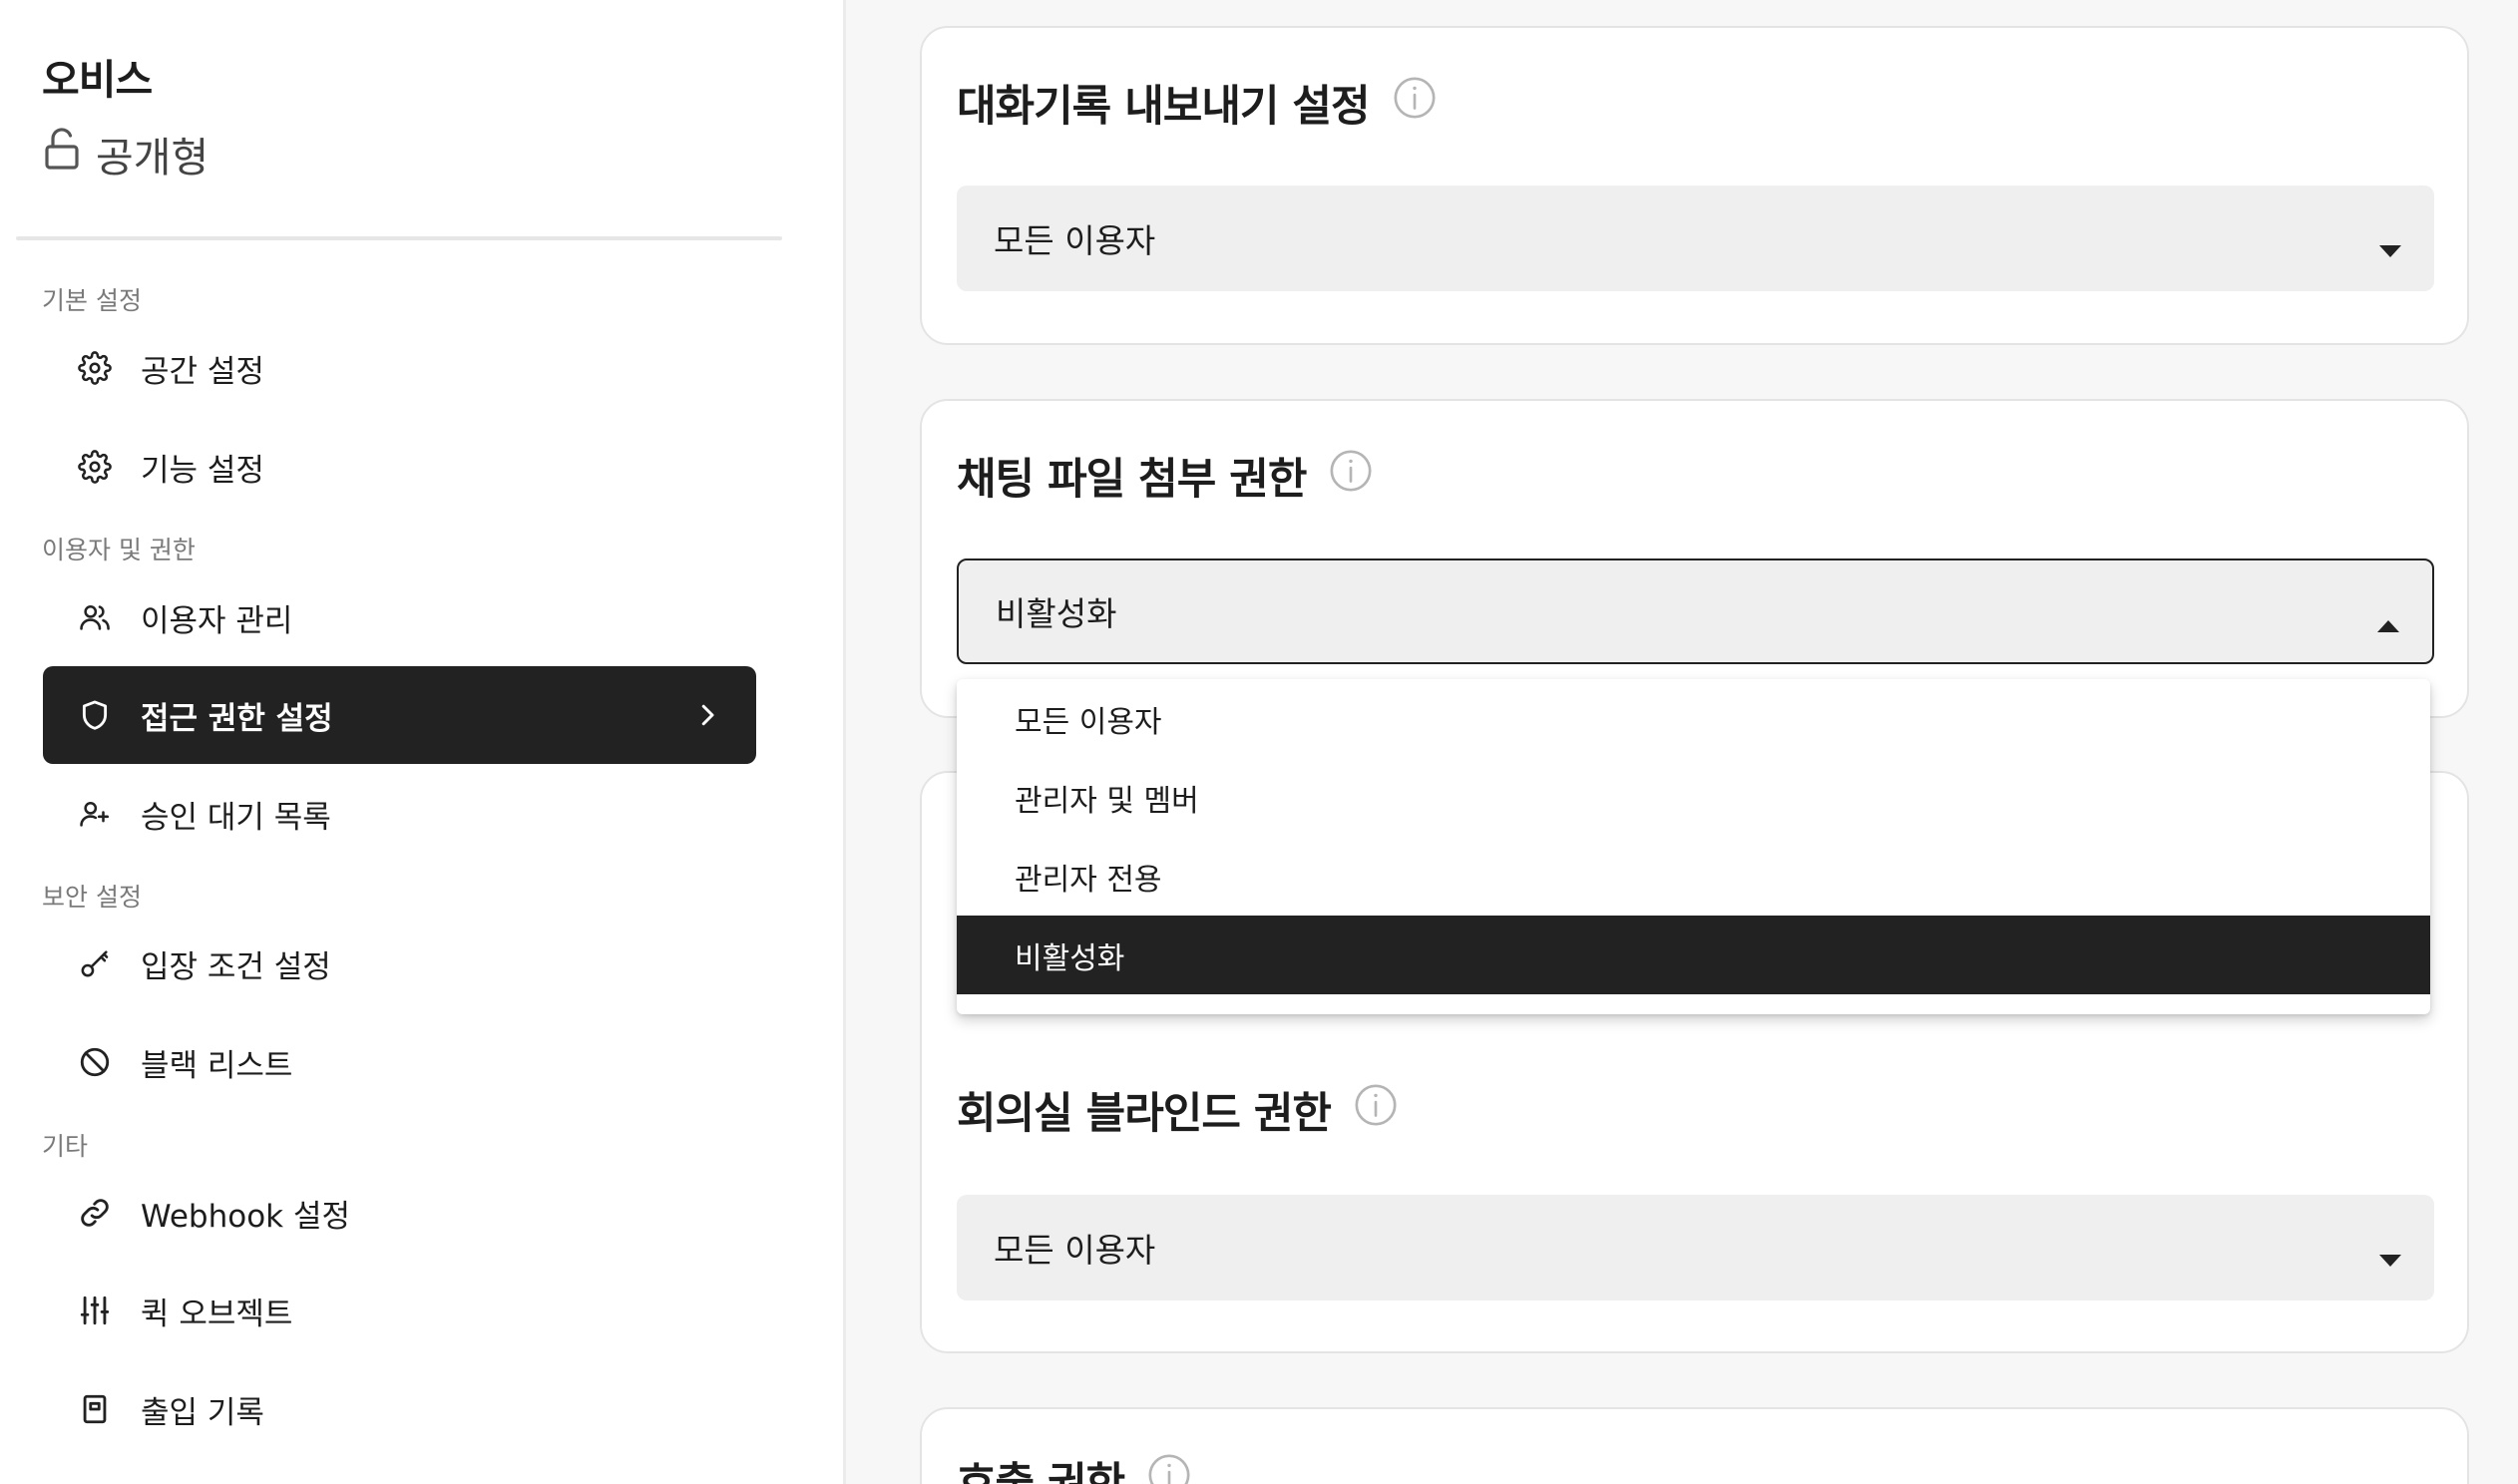 The image size is (2518, 1484). Describe the element at coordinates (399, 1409) in the screenshot. I see `sidebar-item-access-log: 출입 기록` at that location.